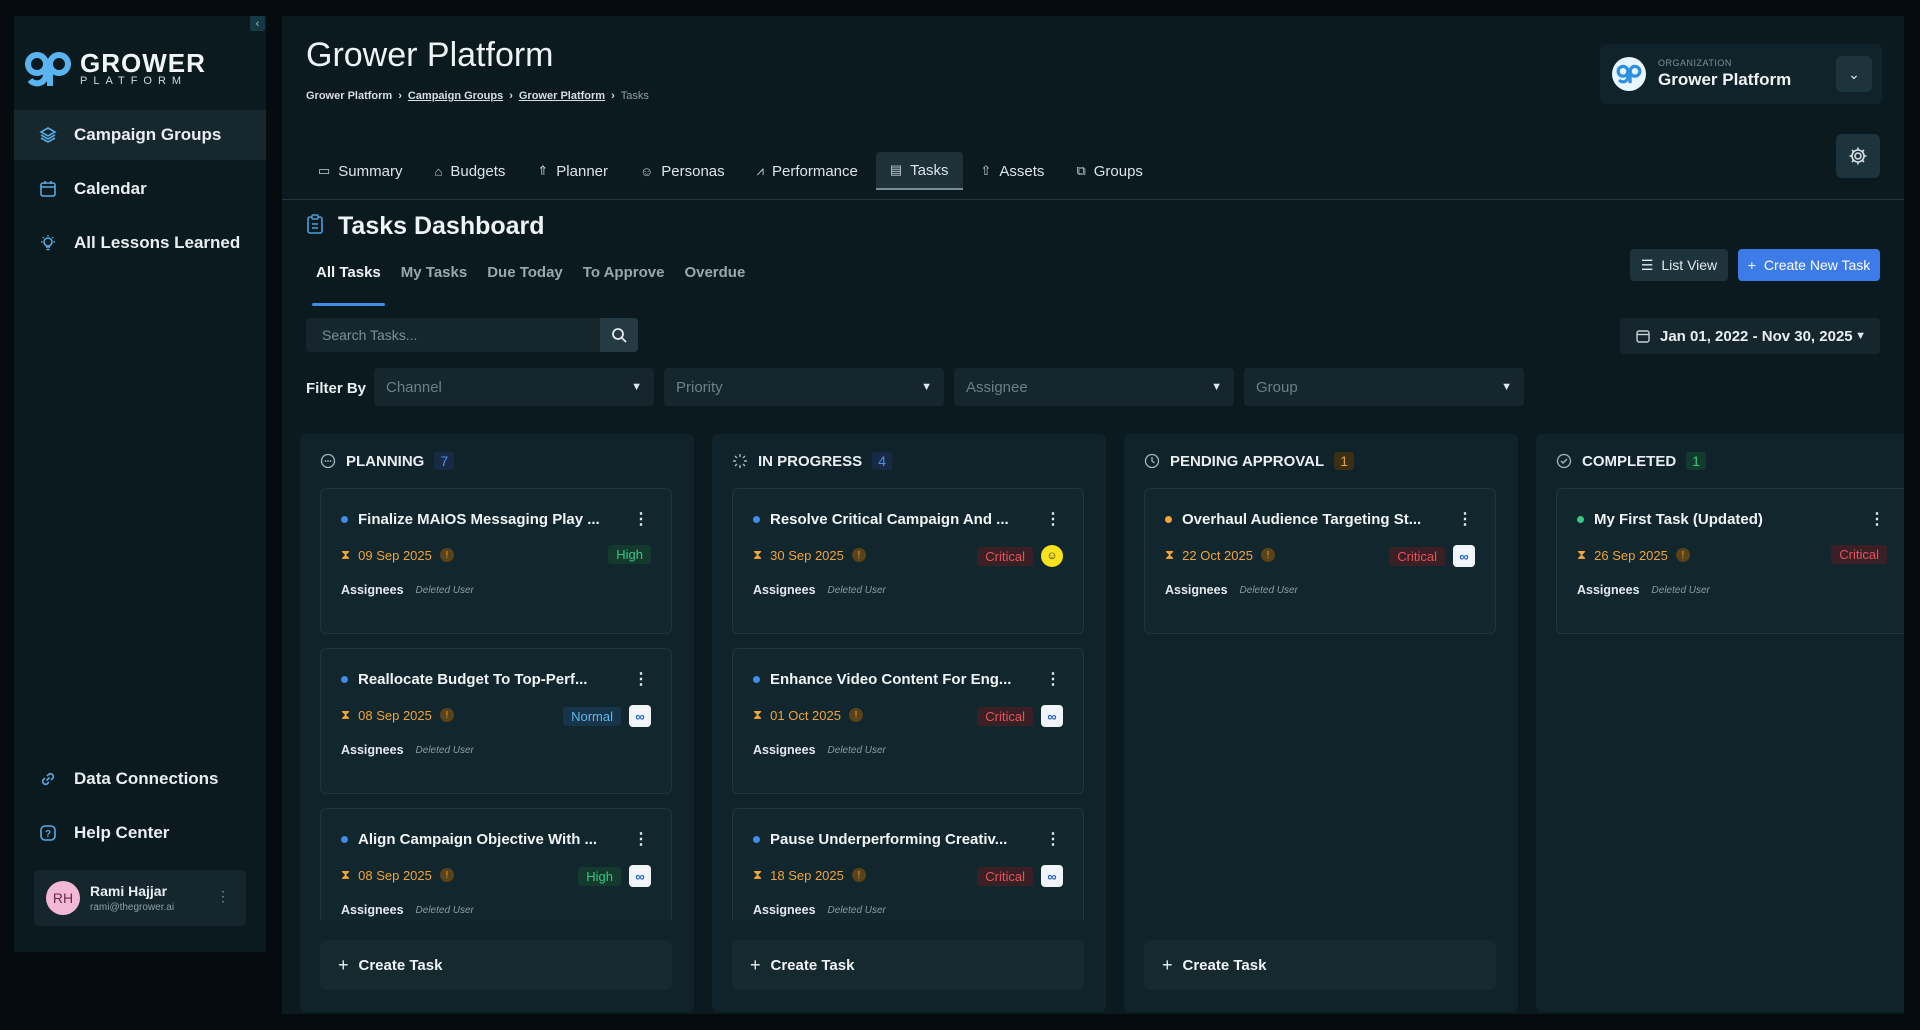  What do you see at coordinates (714, 285) in the screenshot?
I see `subtab-overdue: Overdue` at bounding box center [714, 285].